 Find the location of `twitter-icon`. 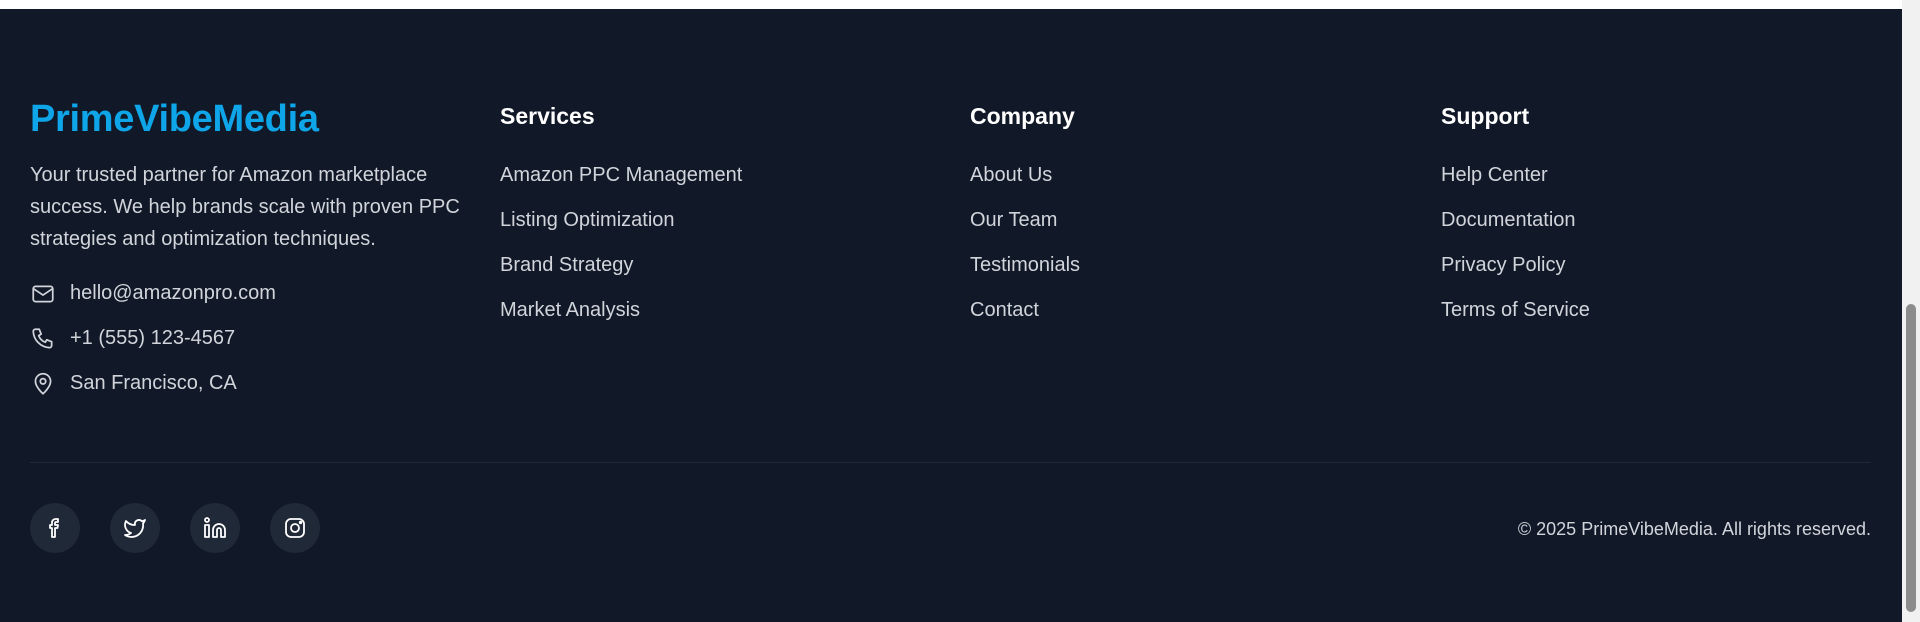

twitter-icon is located at coordinates (135, 528).